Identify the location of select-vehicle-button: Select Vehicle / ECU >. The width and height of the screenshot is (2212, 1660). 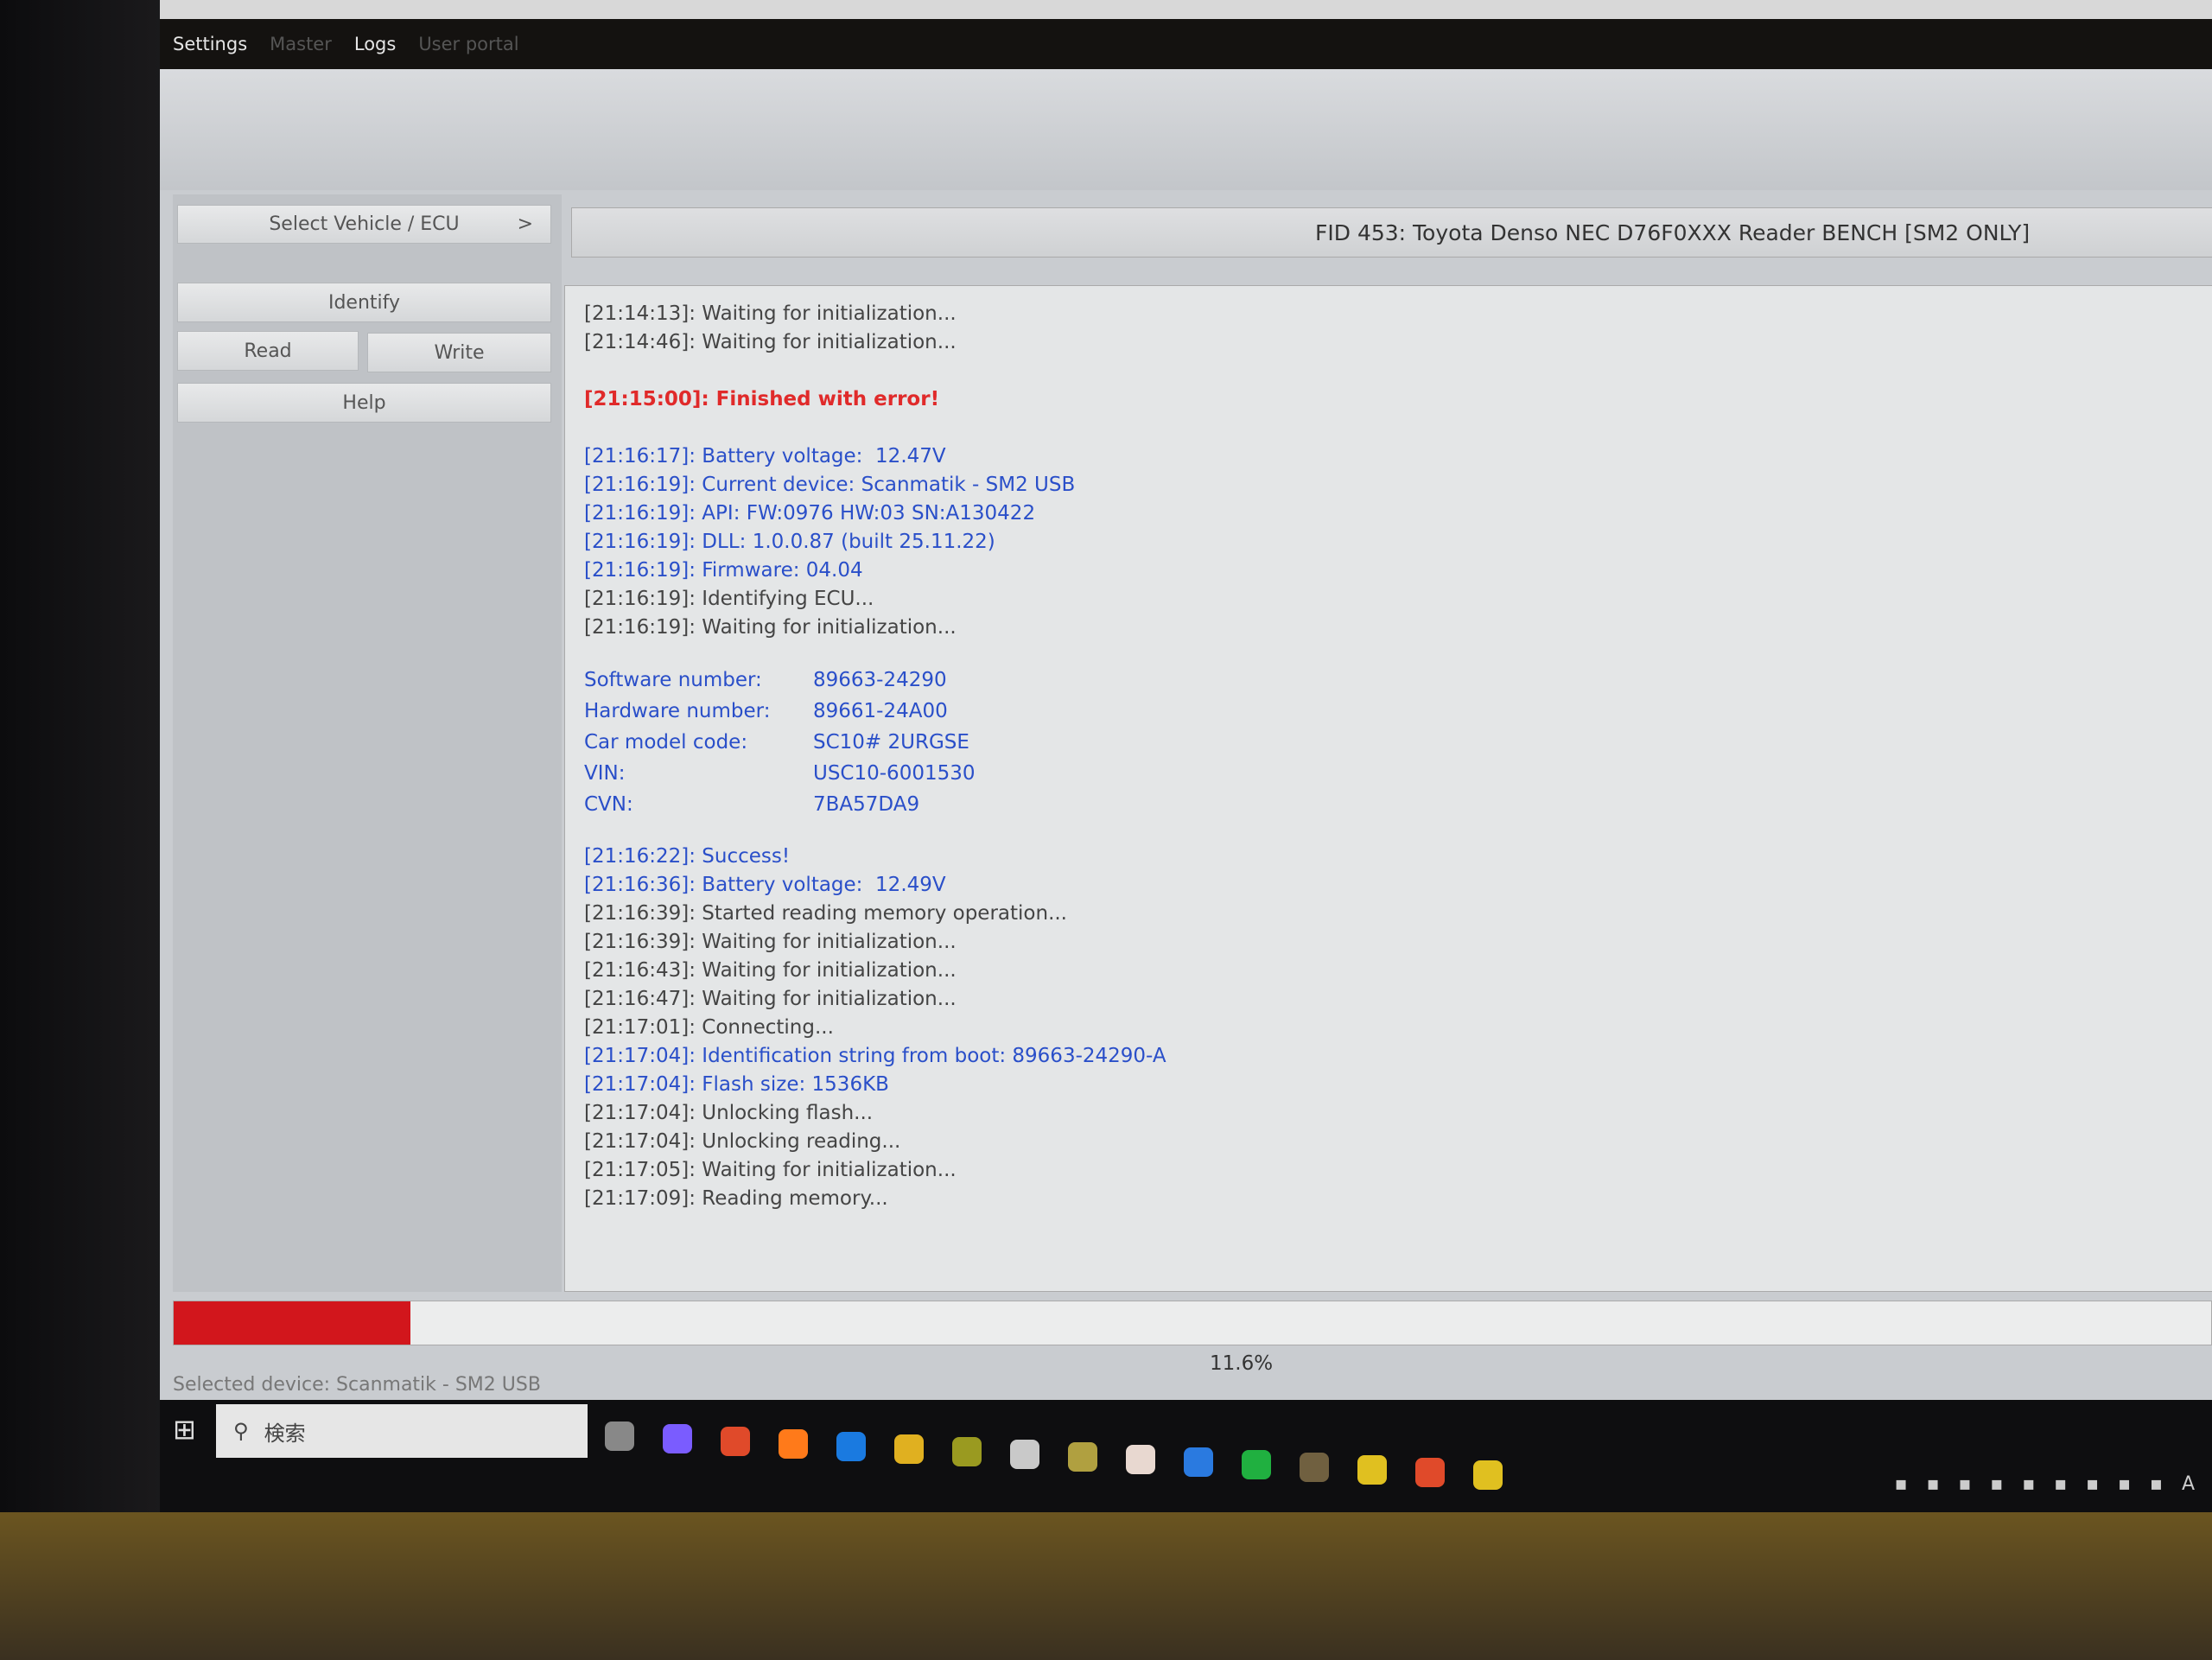
(364, 224).